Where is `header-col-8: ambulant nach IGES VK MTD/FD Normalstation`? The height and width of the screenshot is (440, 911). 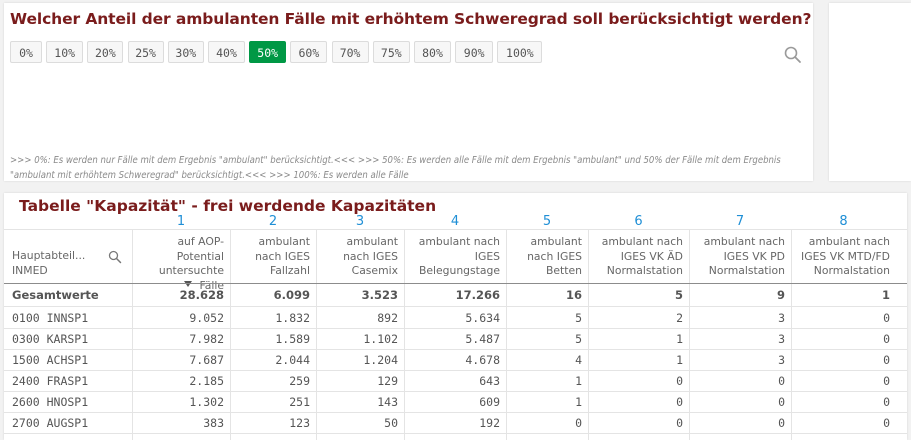 header-col-8: ambulant nach IGES VK MTD/FD Normalstation is located at coordinates (843, 256).